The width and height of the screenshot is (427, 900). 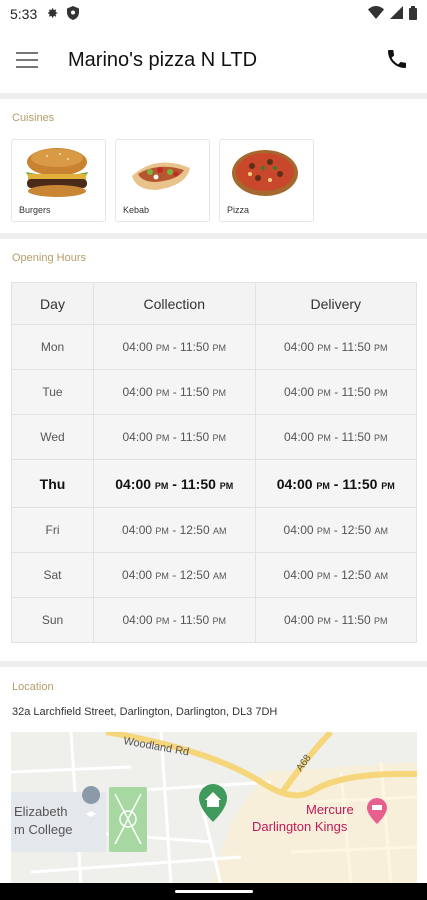 What do you see at coordinates (266, 180) in the screenshot?
I see `cuisine-card-pizza: Pizza` at bounding box center [266, 180].